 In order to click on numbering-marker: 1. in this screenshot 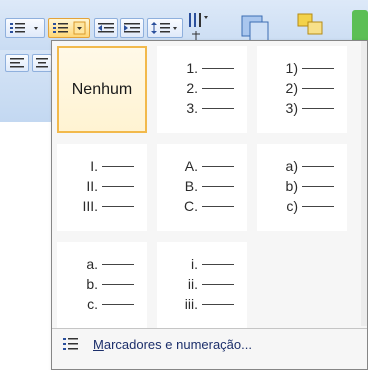, I will do `click(192, 68)`.